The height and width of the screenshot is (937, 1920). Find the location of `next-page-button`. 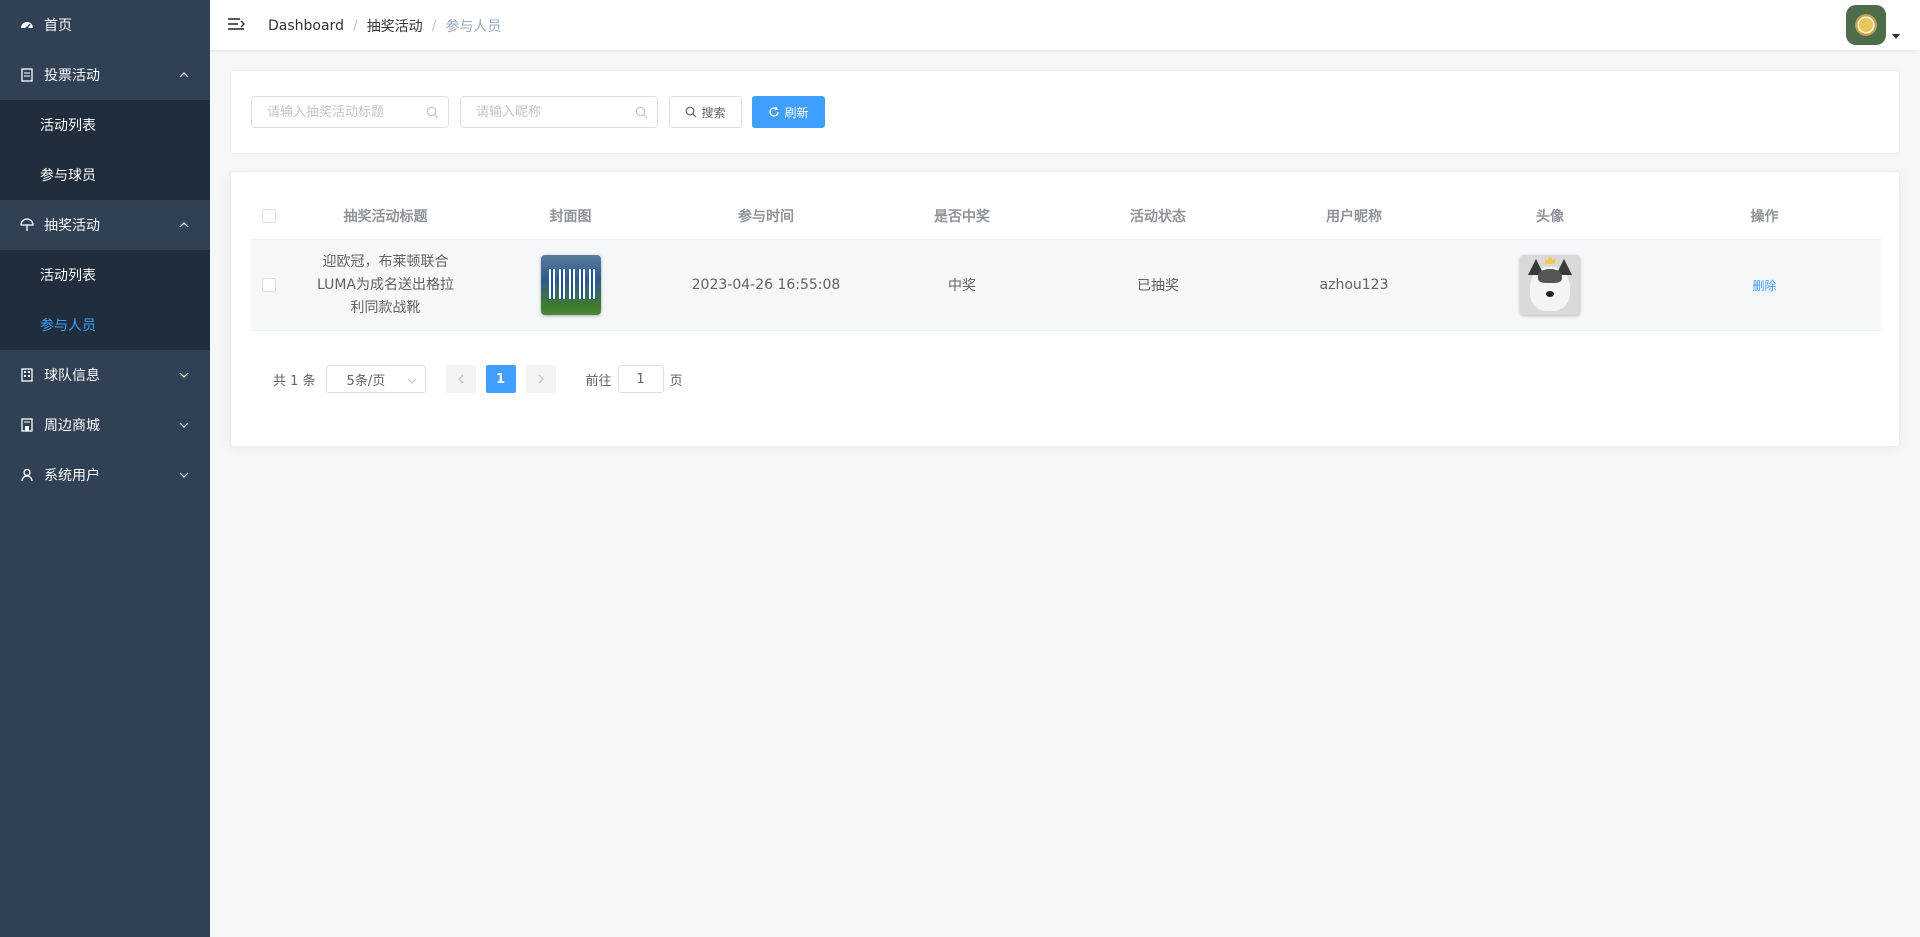

next-page-button is located at coordinates (540, 379).